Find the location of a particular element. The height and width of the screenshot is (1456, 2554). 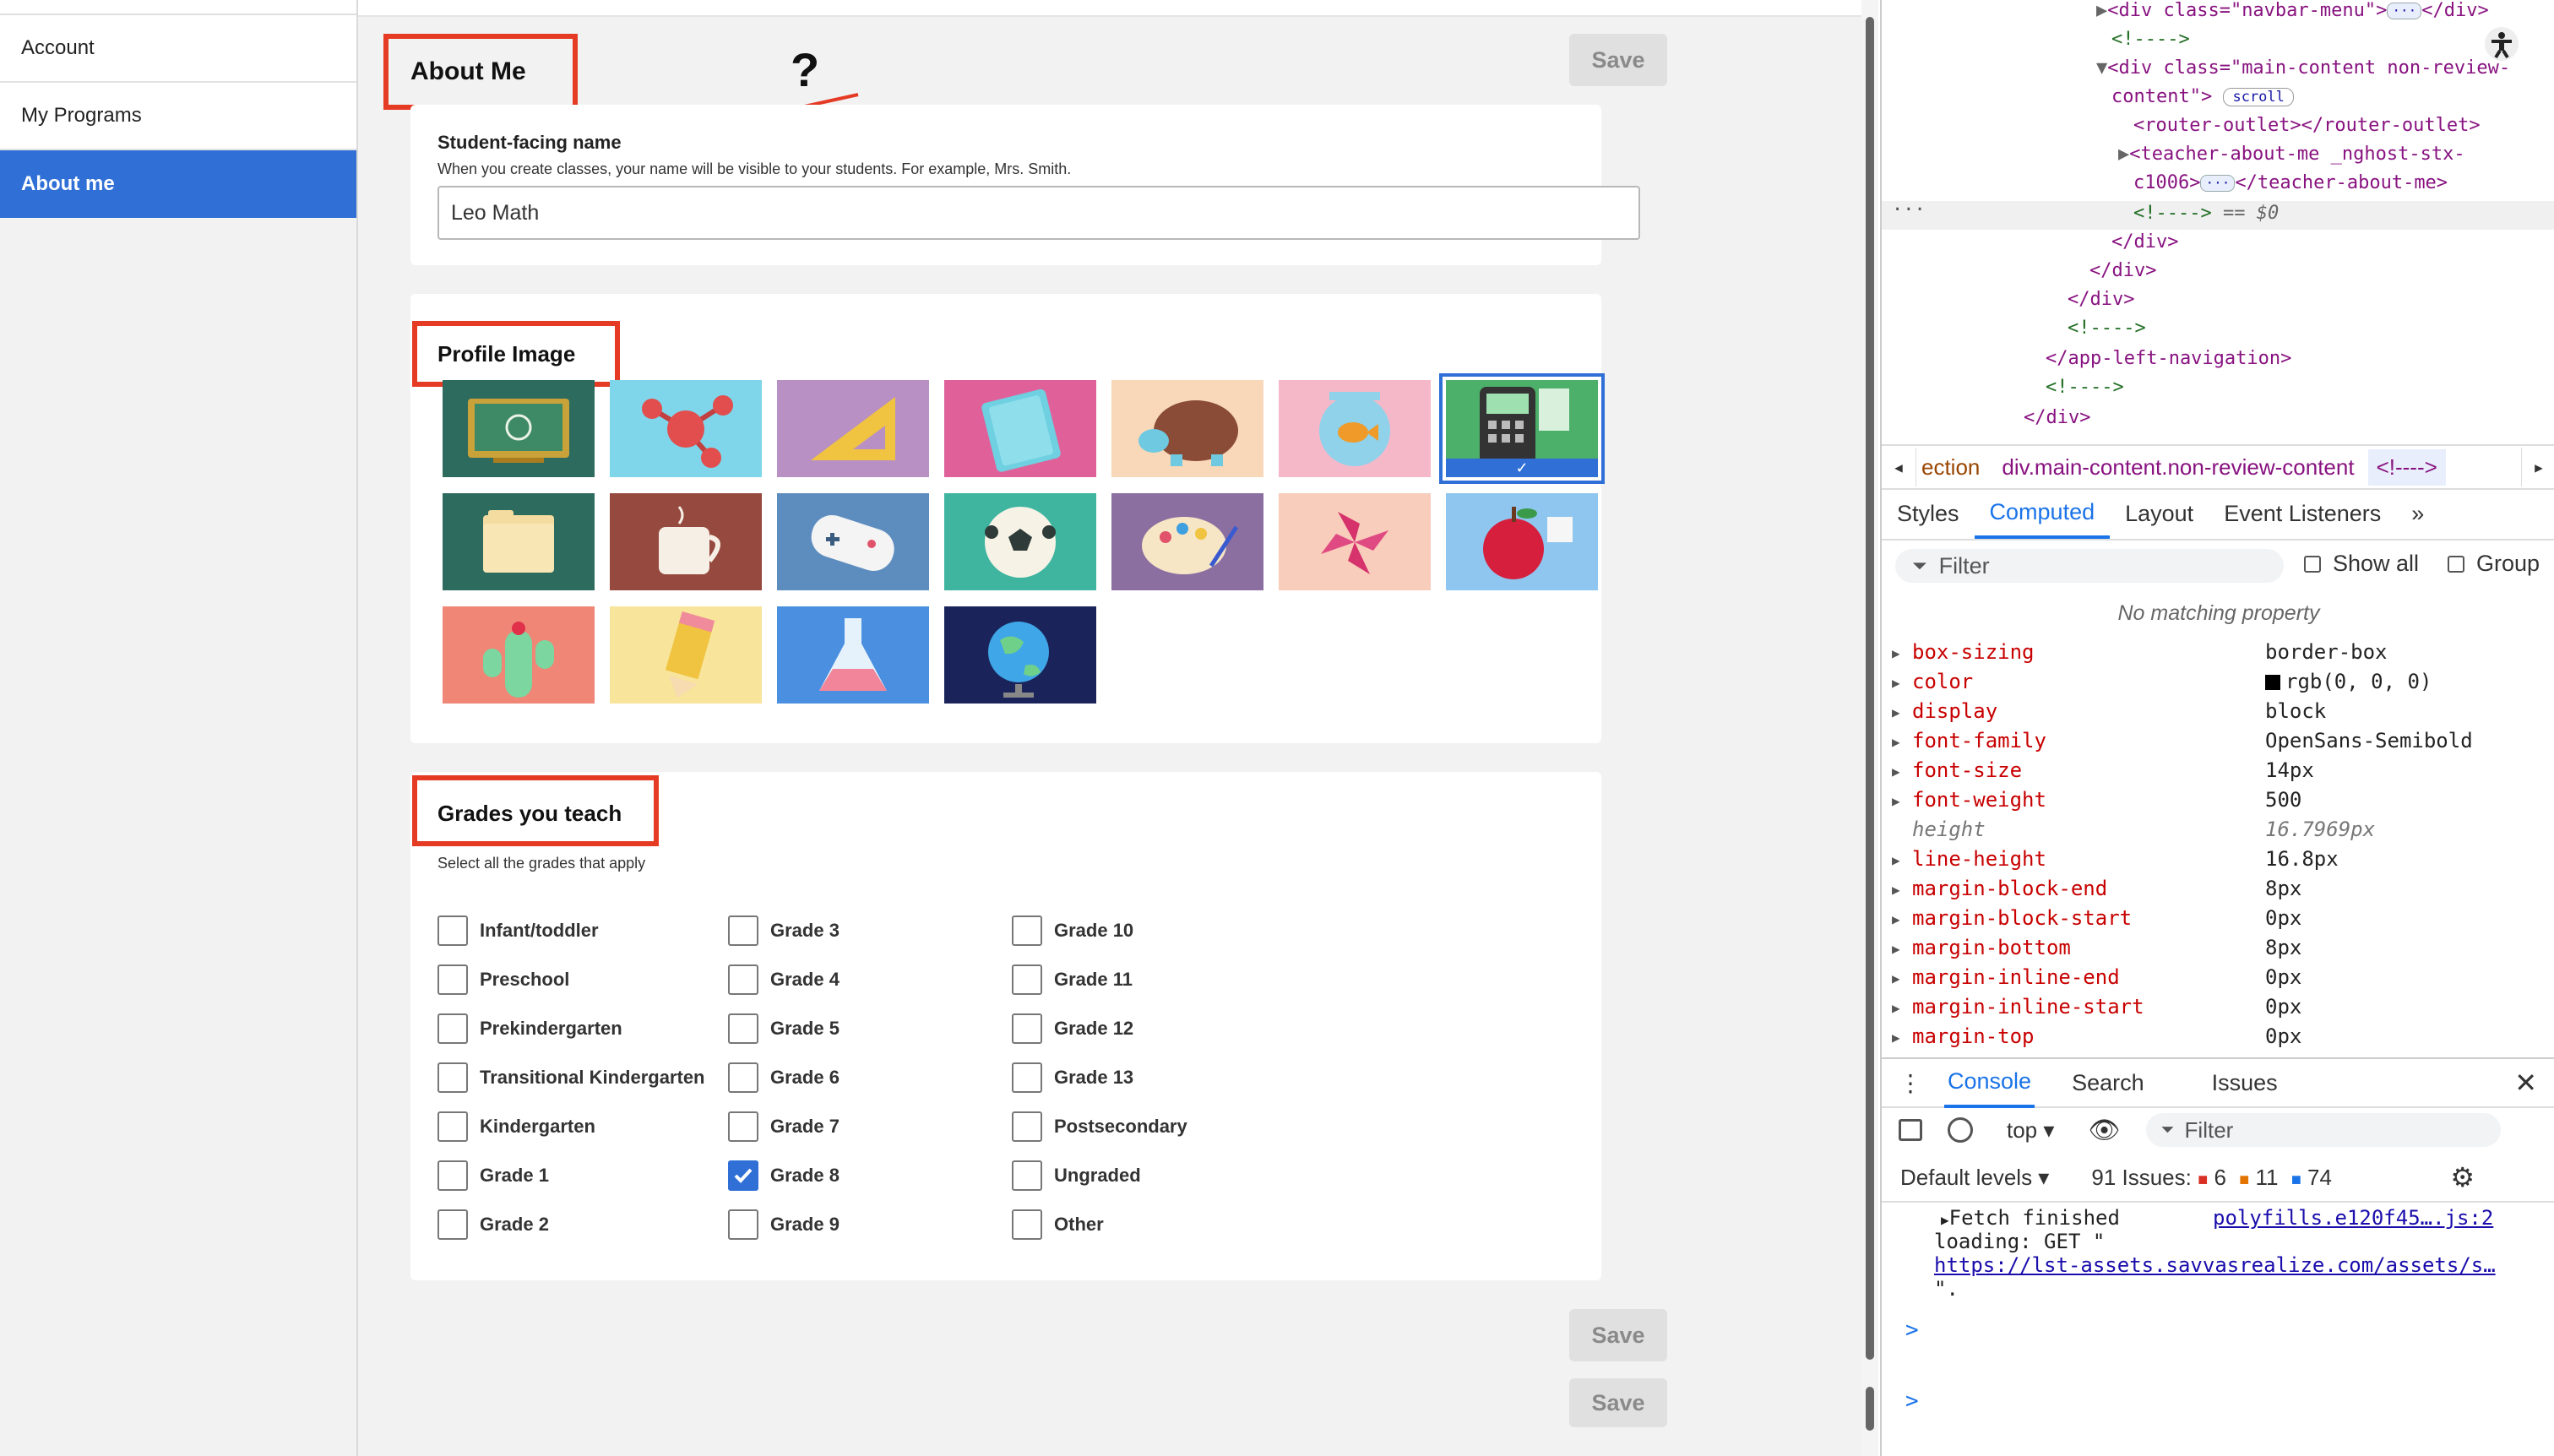

grade-option: Grade 8 is located at coordinates (784, 1176).